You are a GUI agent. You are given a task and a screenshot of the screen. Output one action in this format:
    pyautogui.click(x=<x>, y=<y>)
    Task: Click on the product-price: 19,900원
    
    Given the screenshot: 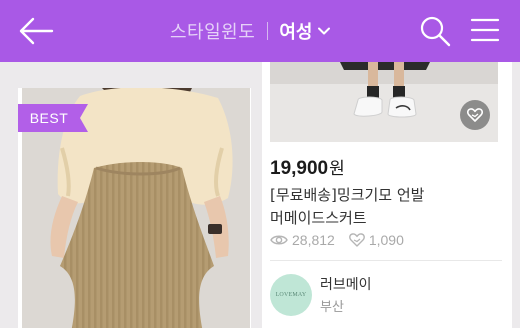 What is the action you would take?
    pyautogui.click(x=307, y=167)
    